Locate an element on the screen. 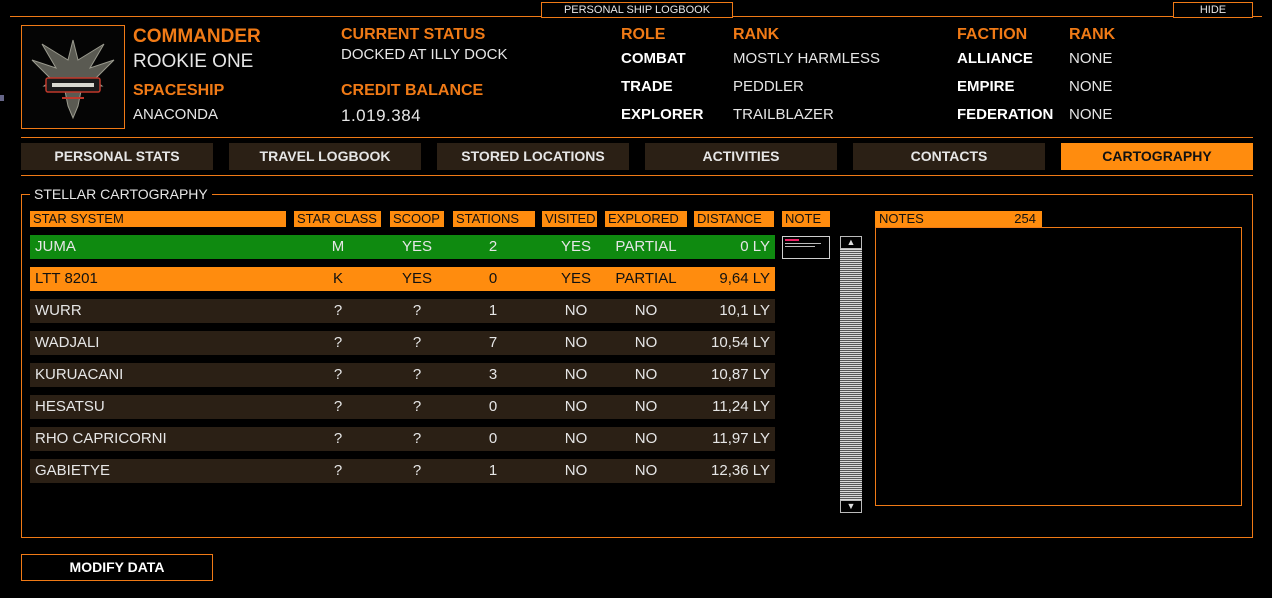 This screenshot has width=1272, height=598. faction-federation: FEDERATION is located at coordinates (1005, 114).